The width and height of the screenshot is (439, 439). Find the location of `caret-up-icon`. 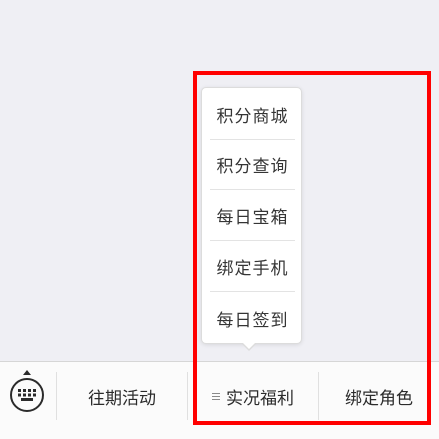

caret-up-icon is located at coordinates (27, 372).